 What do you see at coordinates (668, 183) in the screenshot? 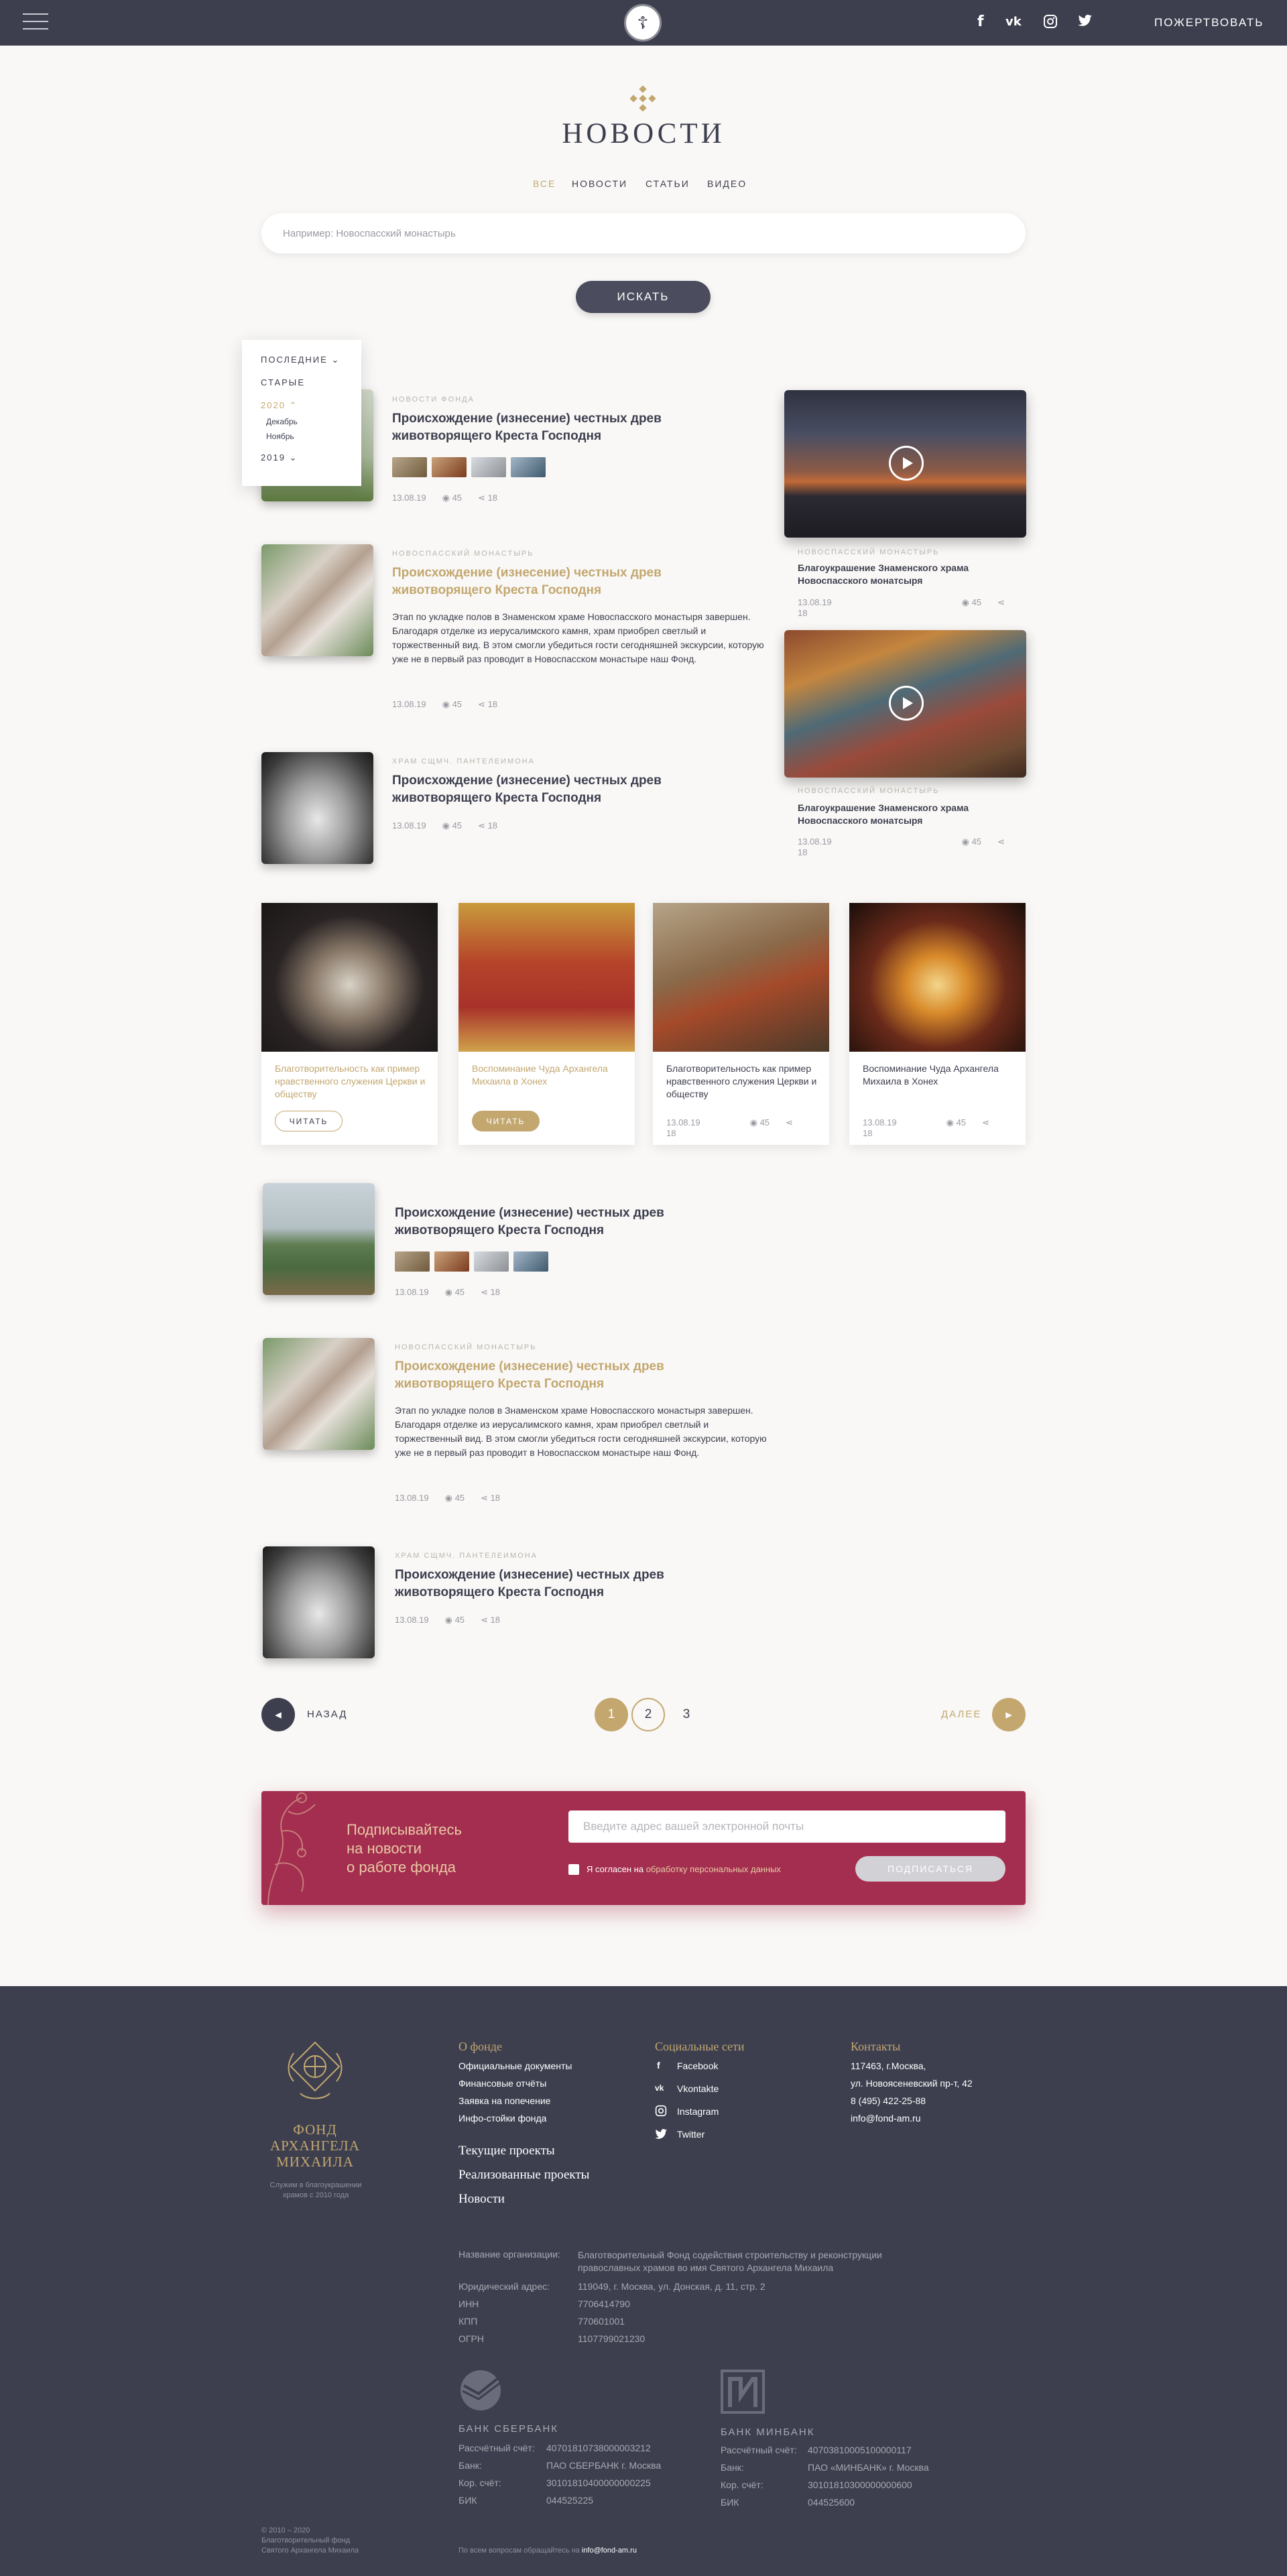
I see `tab-articles: СТАТЬИ` at bounding box center [668, 183].